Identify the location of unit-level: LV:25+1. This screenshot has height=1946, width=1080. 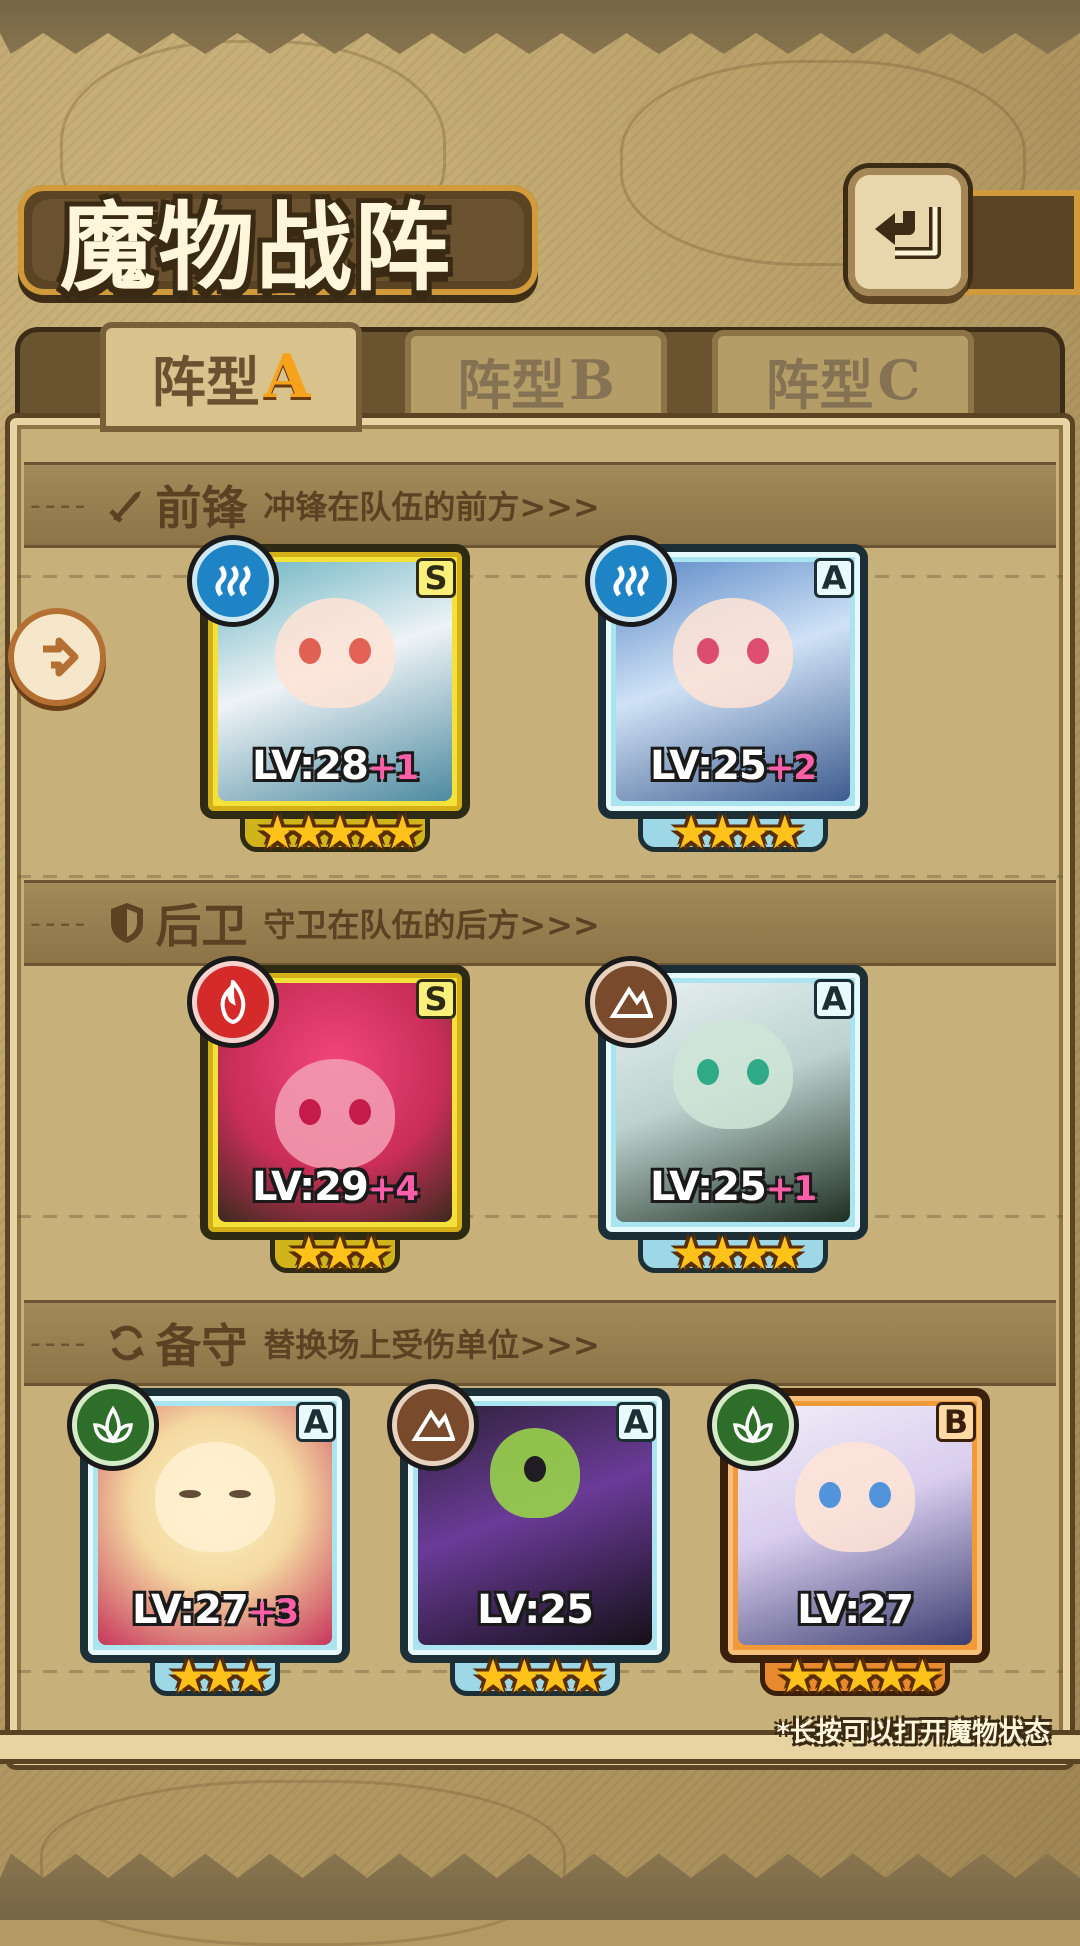
(733, 1187).